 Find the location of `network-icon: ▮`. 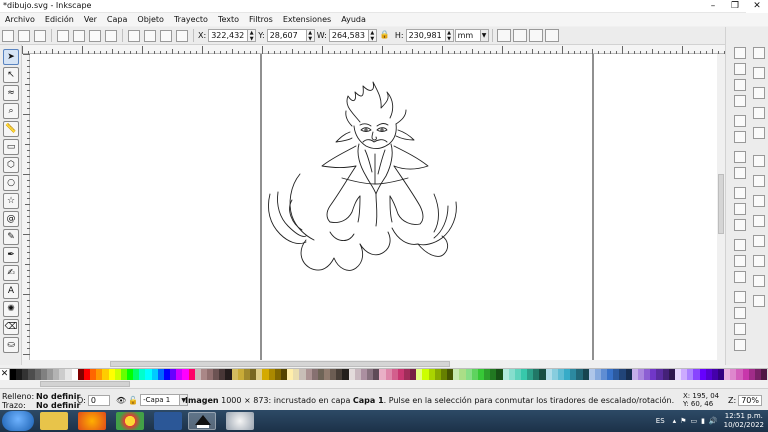

network-icon: ▮ is located at coordinates (703, 421).